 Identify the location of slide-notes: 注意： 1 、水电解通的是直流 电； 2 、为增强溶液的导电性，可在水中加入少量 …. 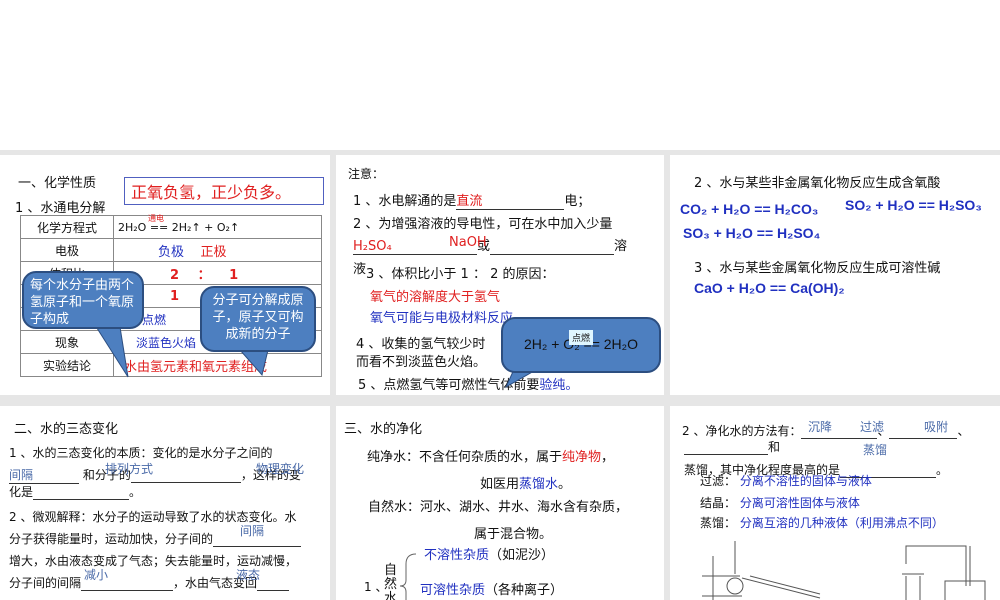
(500, 275).